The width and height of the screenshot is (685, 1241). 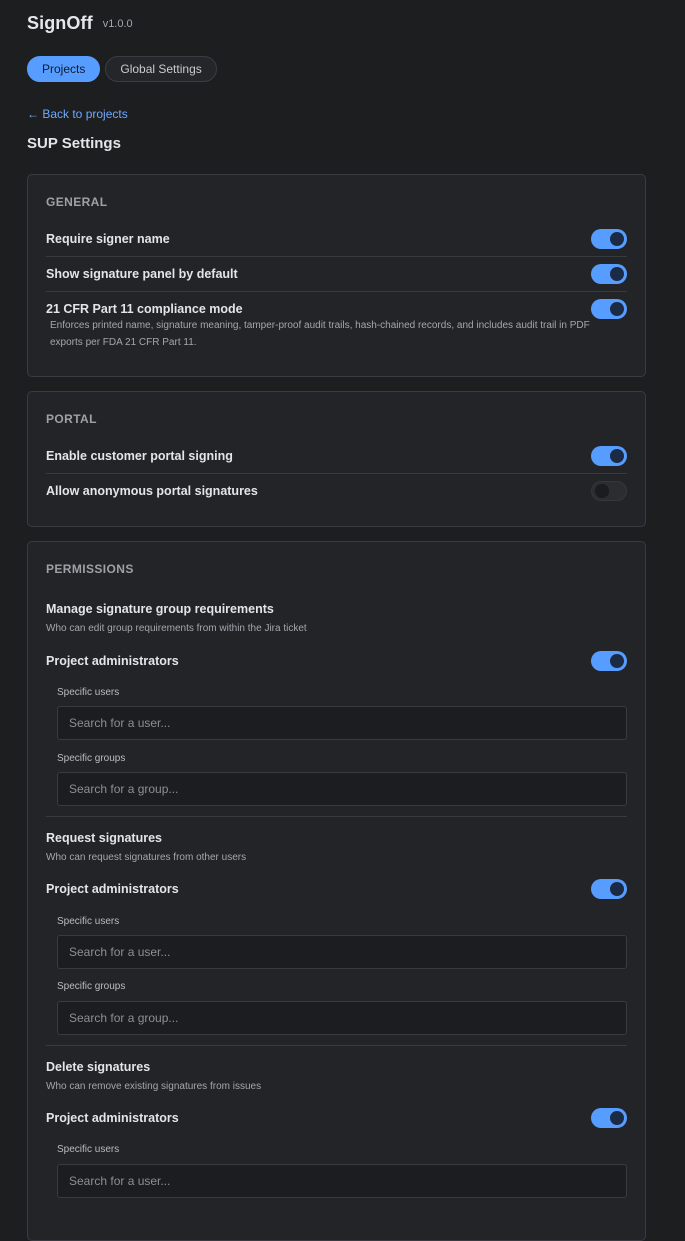 What do you see at coordinates (74, 143) in the screenshot?
I see `page-title: SUP Settings` at bounding box center [74, 143].